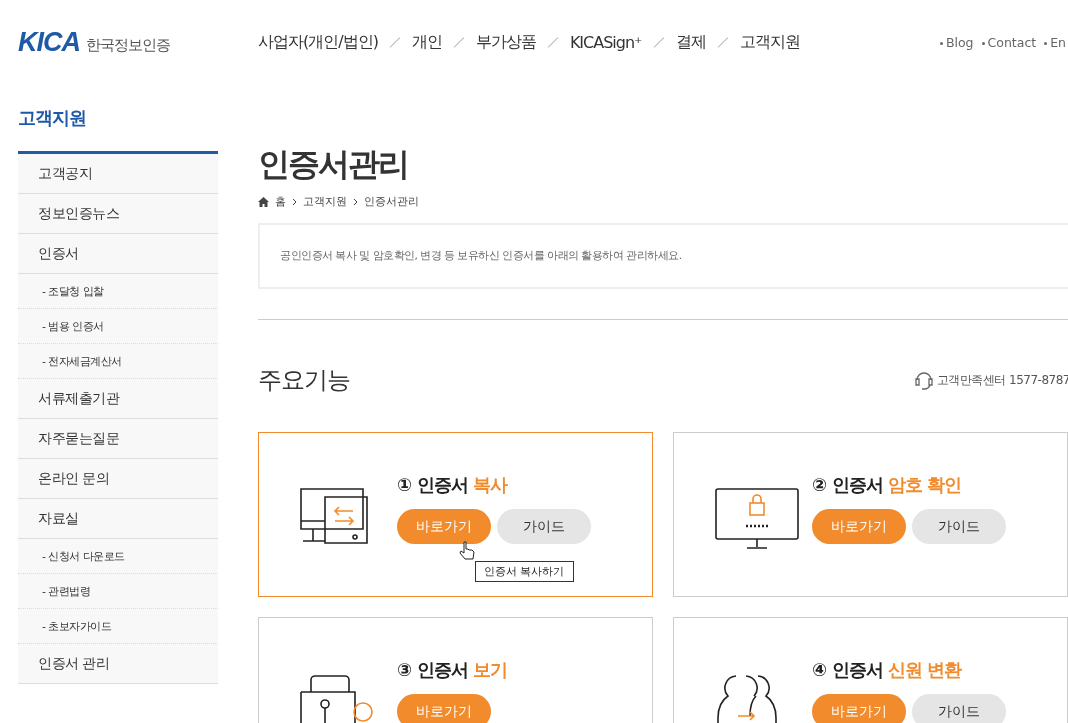  What do you see at coordinates (128, 46) in the screenshot?
I see `logo-name: 한국정보인증` at bounding box center [128, 46].